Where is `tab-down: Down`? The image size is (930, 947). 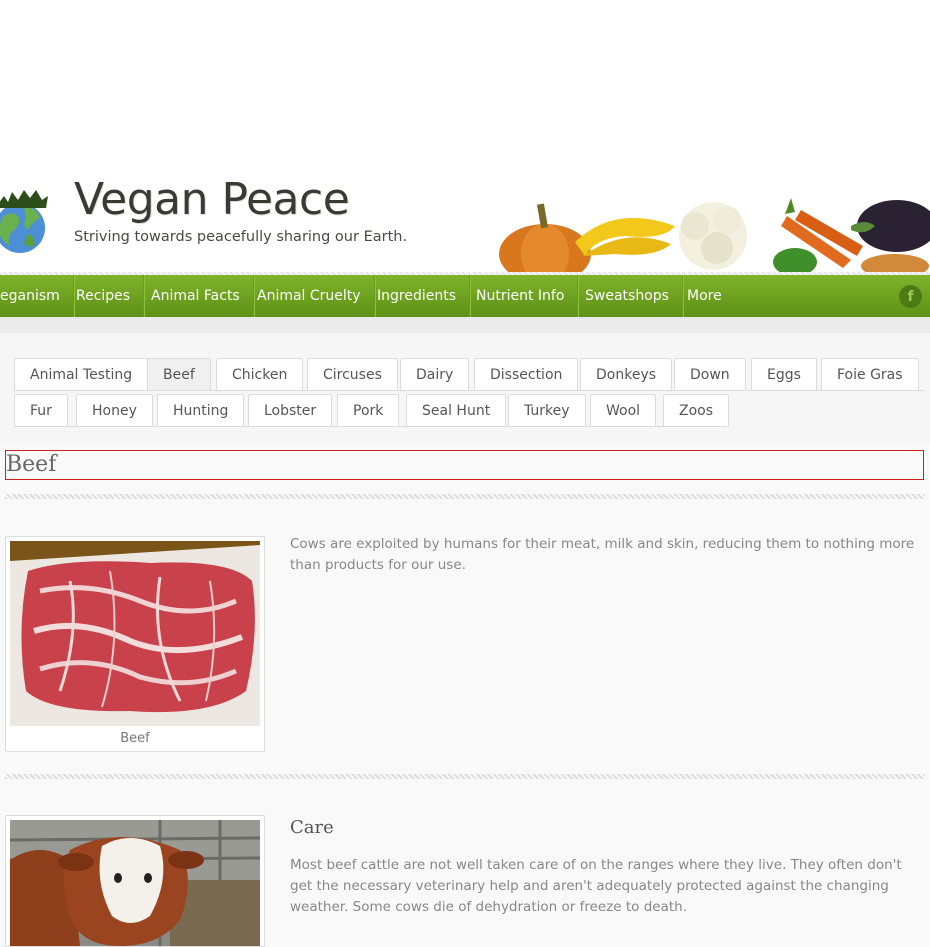 tab-down: Down is located at coordinates (710, 374).